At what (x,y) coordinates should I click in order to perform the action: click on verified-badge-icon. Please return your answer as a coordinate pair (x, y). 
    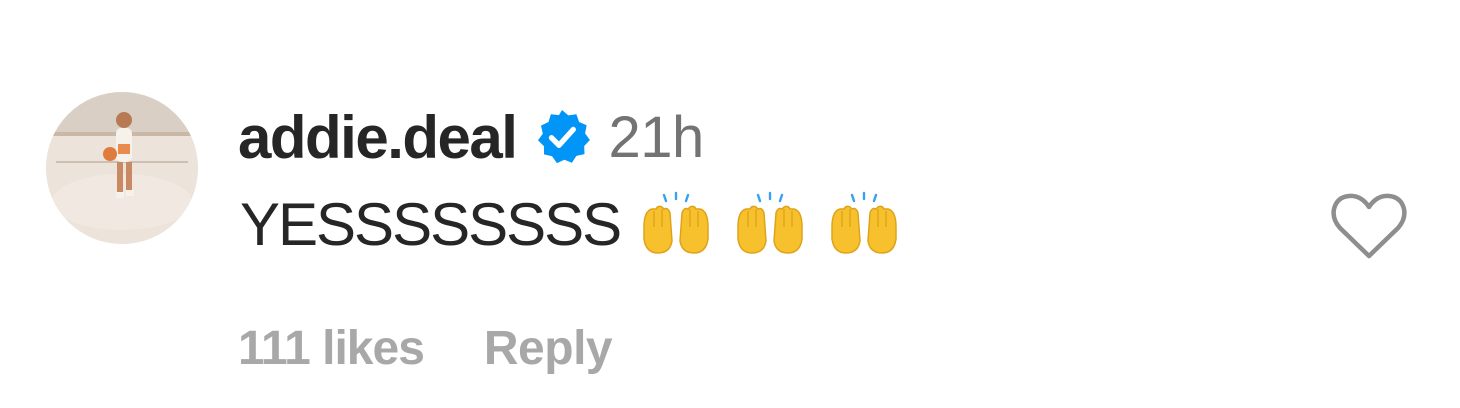
    Looking at the image, I should click on (562, 137).